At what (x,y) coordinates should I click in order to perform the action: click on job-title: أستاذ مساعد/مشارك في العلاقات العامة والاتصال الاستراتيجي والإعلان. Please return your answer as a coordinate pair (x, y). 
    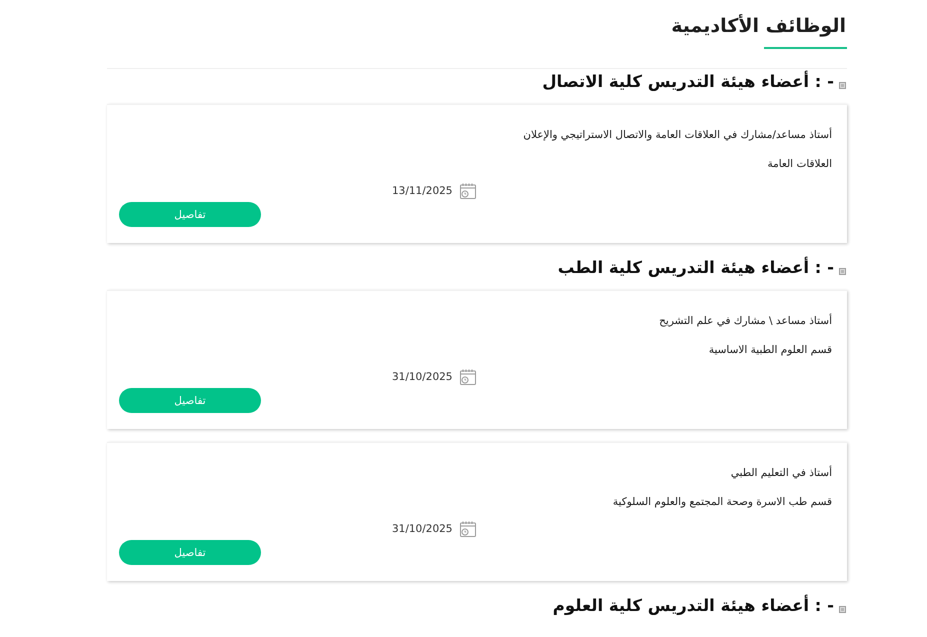
    Looking at the image, I should click on (677, 135).